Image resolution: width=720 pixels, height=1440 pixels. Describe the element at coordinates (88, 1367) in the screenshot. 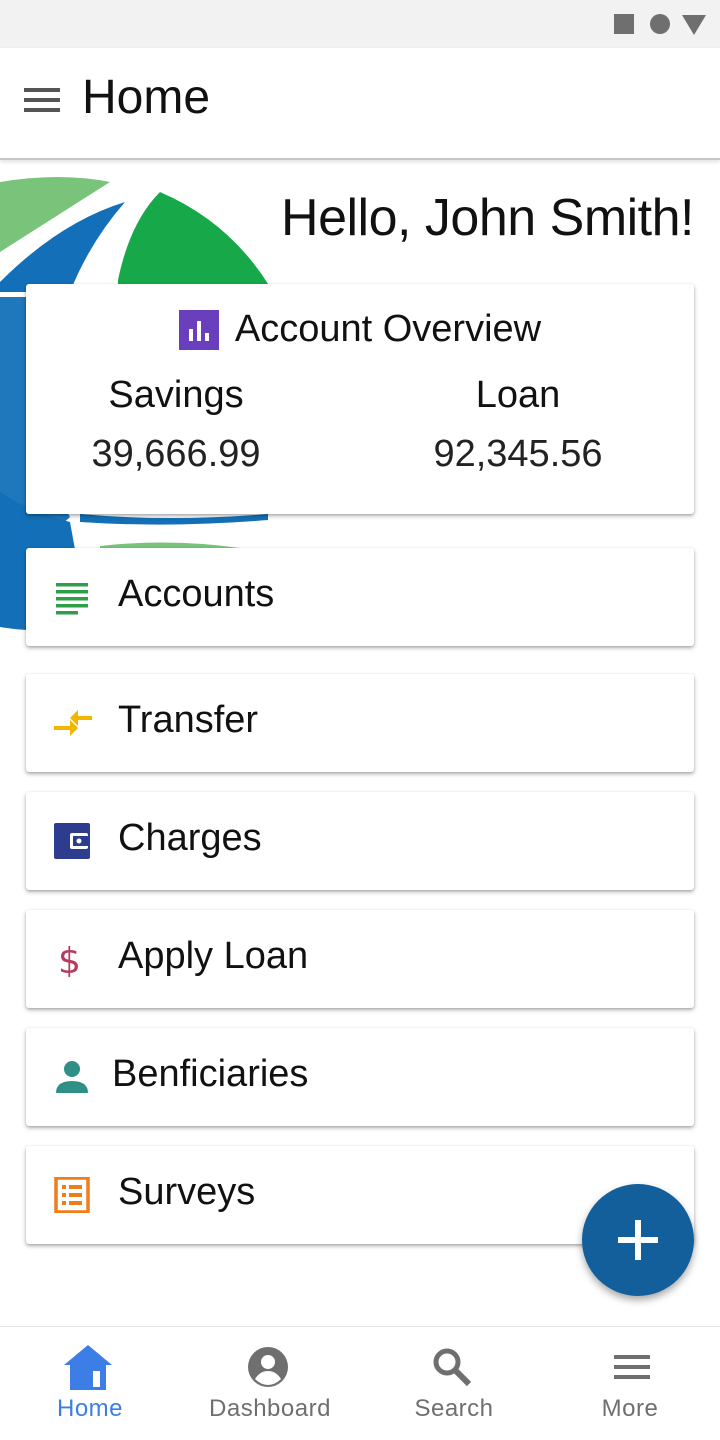

I see `home-icon` at that location.